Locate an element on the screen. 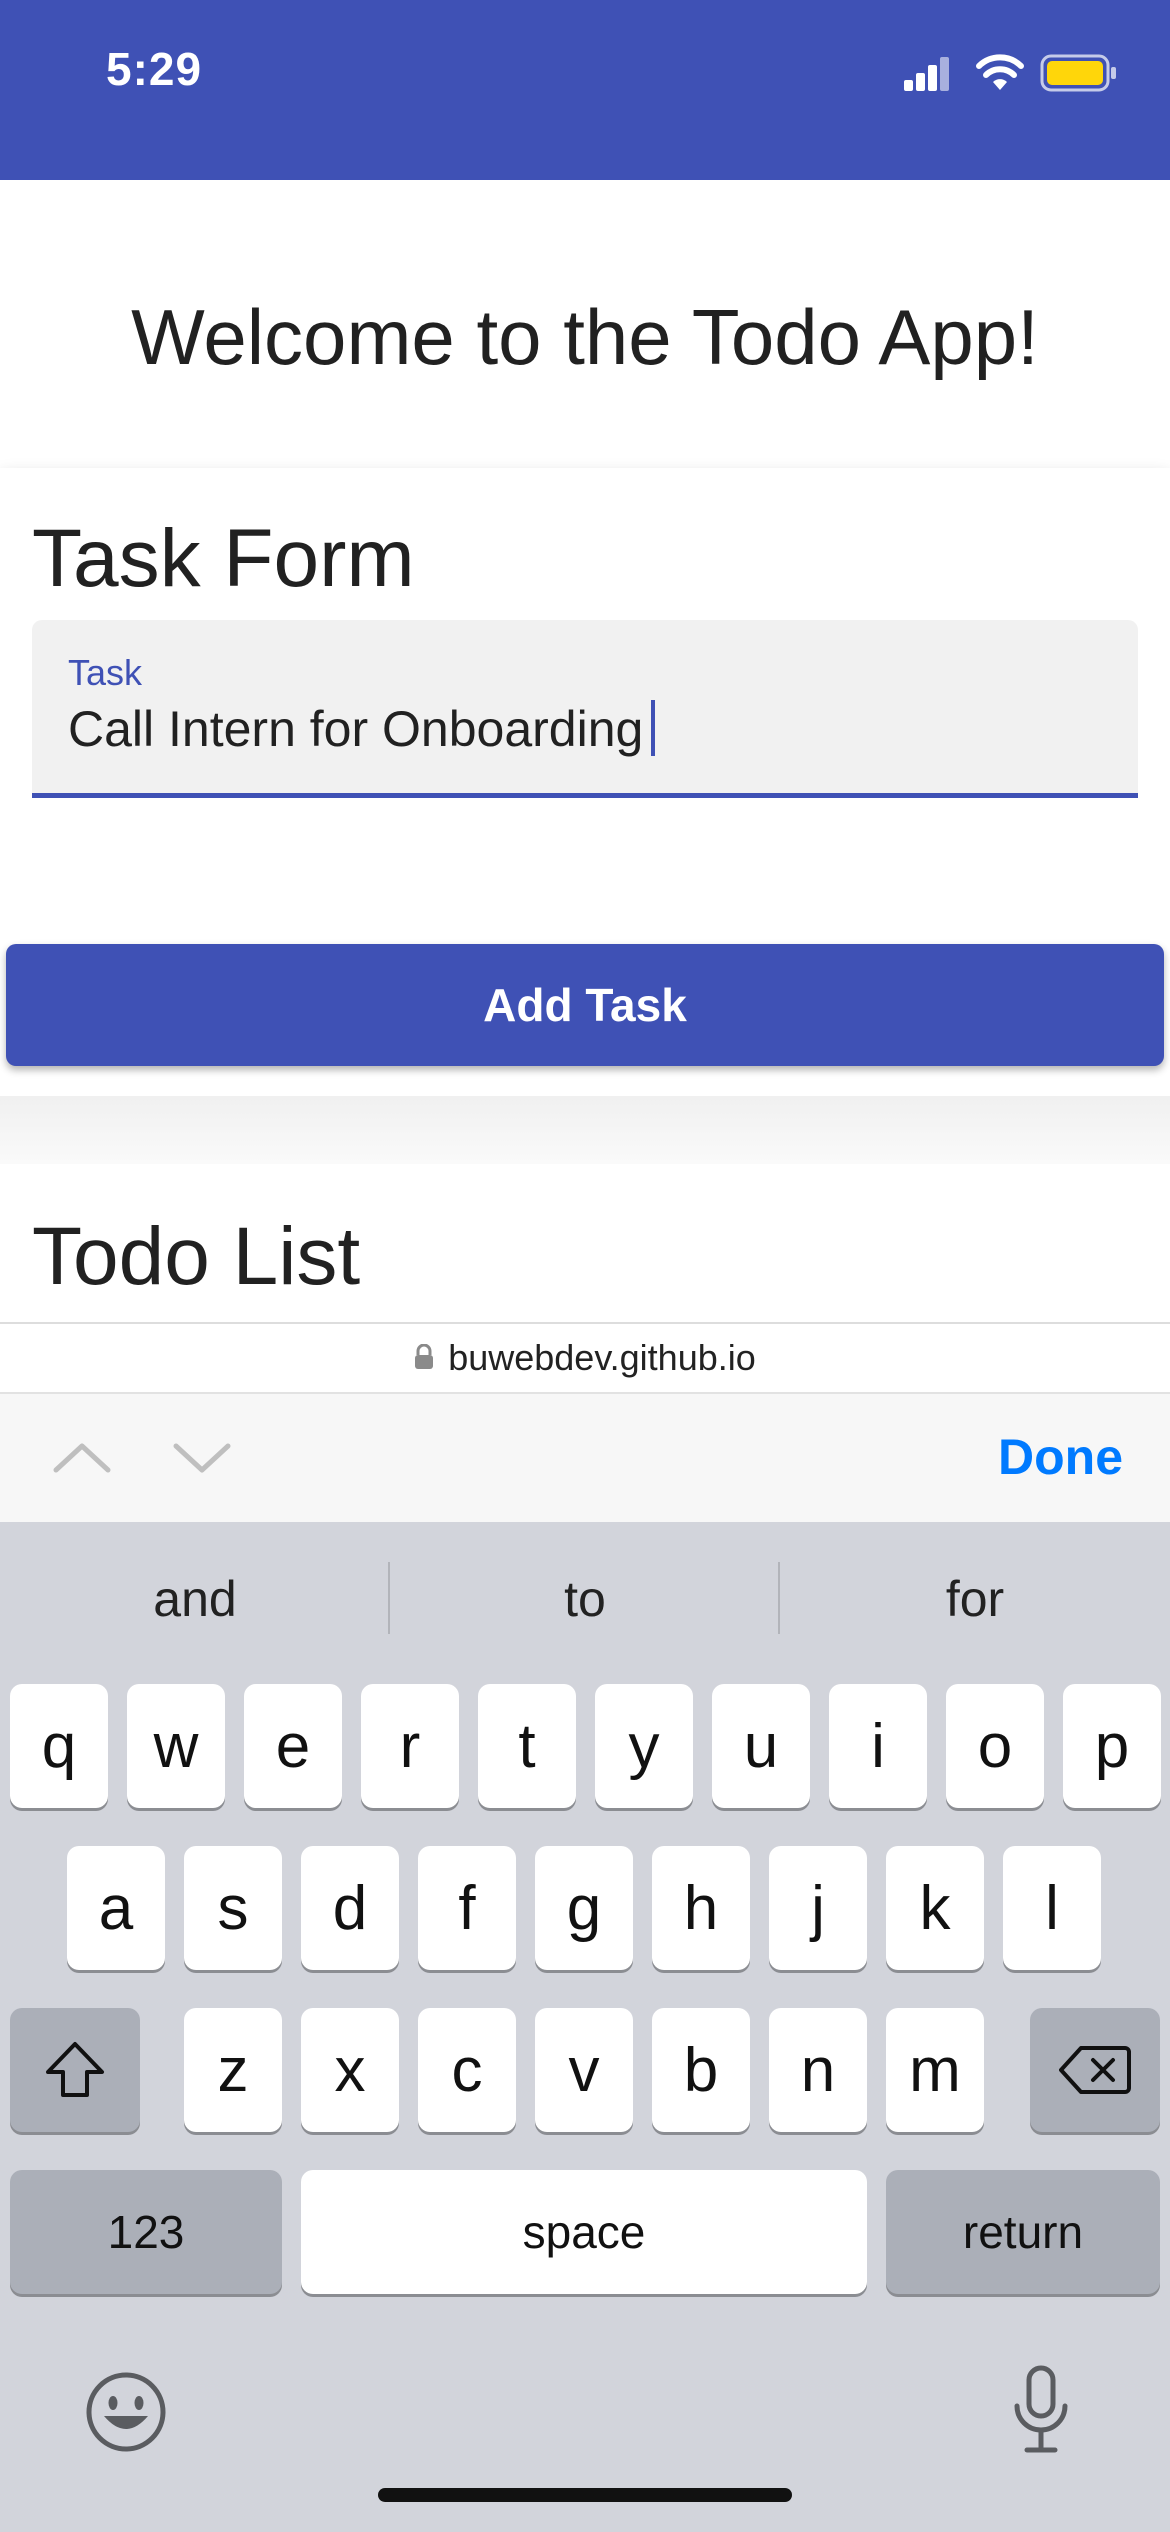 Image resolution: width=1170 pixels, height=2532 pixels. key-v: v is located at coordinates (584, 2070).